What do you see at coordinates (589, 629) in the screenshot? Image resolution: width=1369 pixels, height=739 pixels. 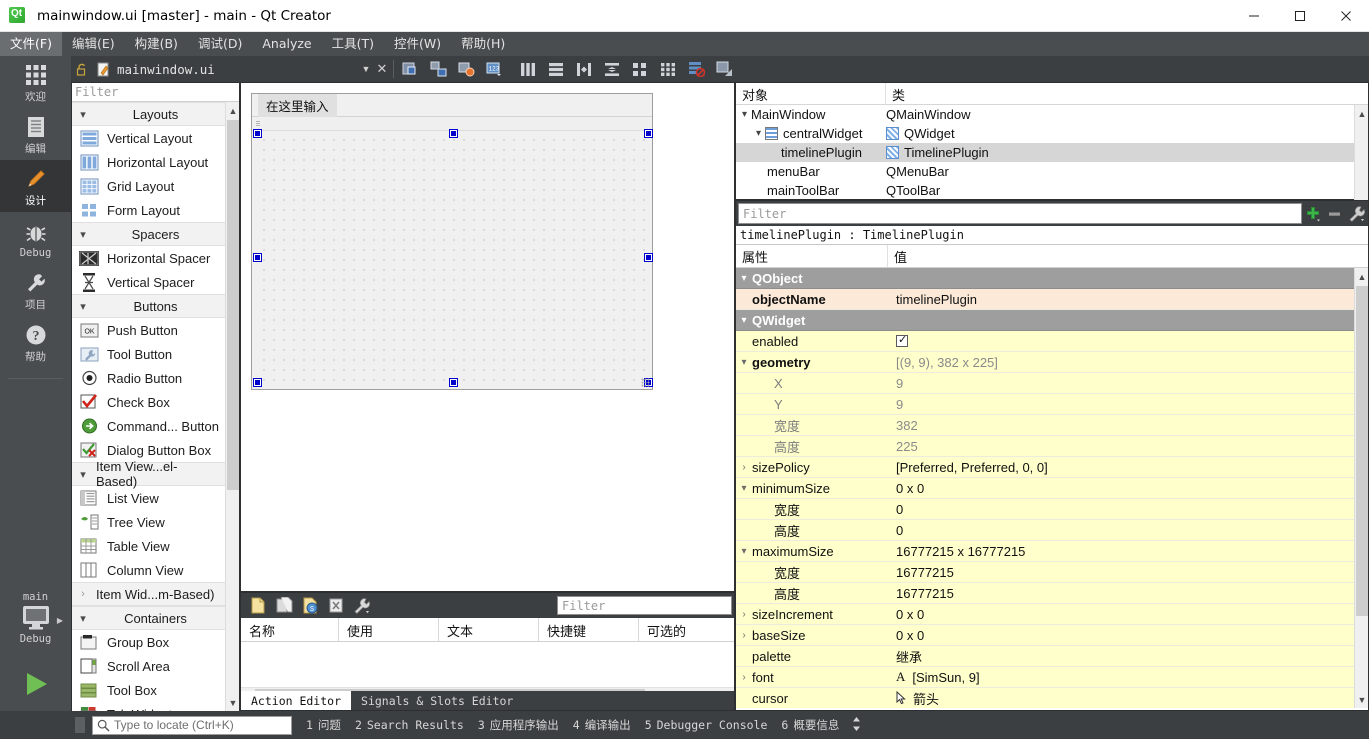 I see `action-column-shortcut: 快捷键` at bounding box center [589, 629].